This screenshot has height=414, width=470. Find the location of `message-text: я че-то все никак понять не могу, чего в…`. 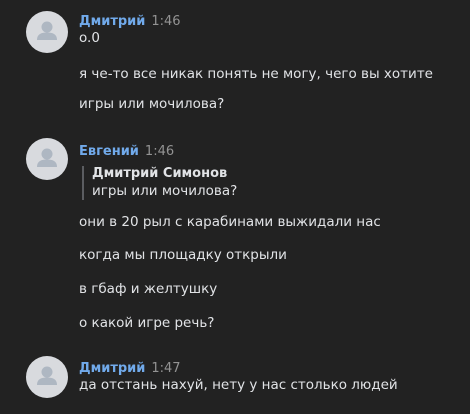

message-text: я че-то все никак понять не могу, чего в… is located at coordinates (256, 74).